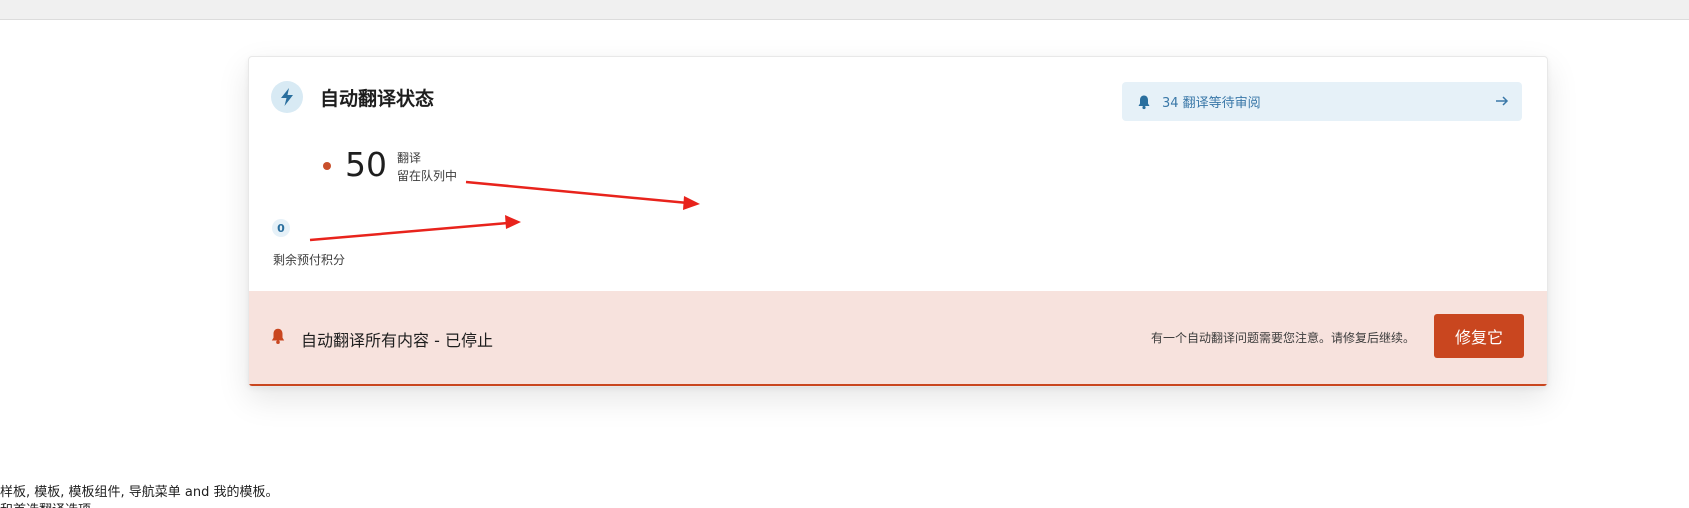 This screenshot has width=1689, height=508. Describe the element at coordinates (1211, 103) in the screenshot. I see `review-banner-text: 34 翻译等待审阅` at that location.